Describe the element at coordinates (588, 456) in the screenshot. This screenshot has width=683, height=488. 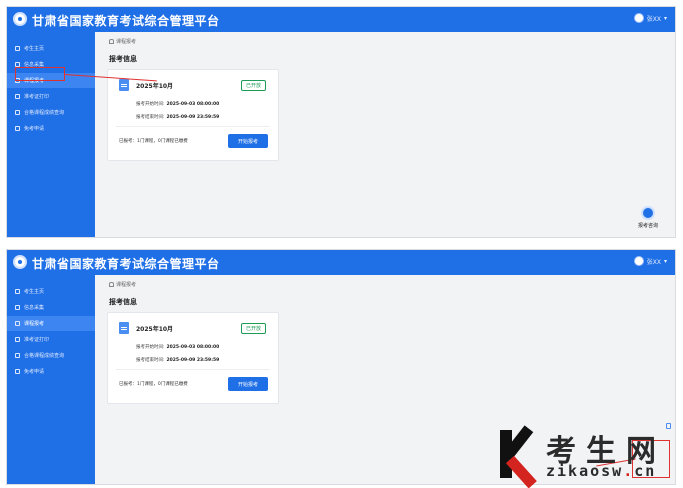
I see `watermark-logo: 考生网 zikaosw.cn` at that location.